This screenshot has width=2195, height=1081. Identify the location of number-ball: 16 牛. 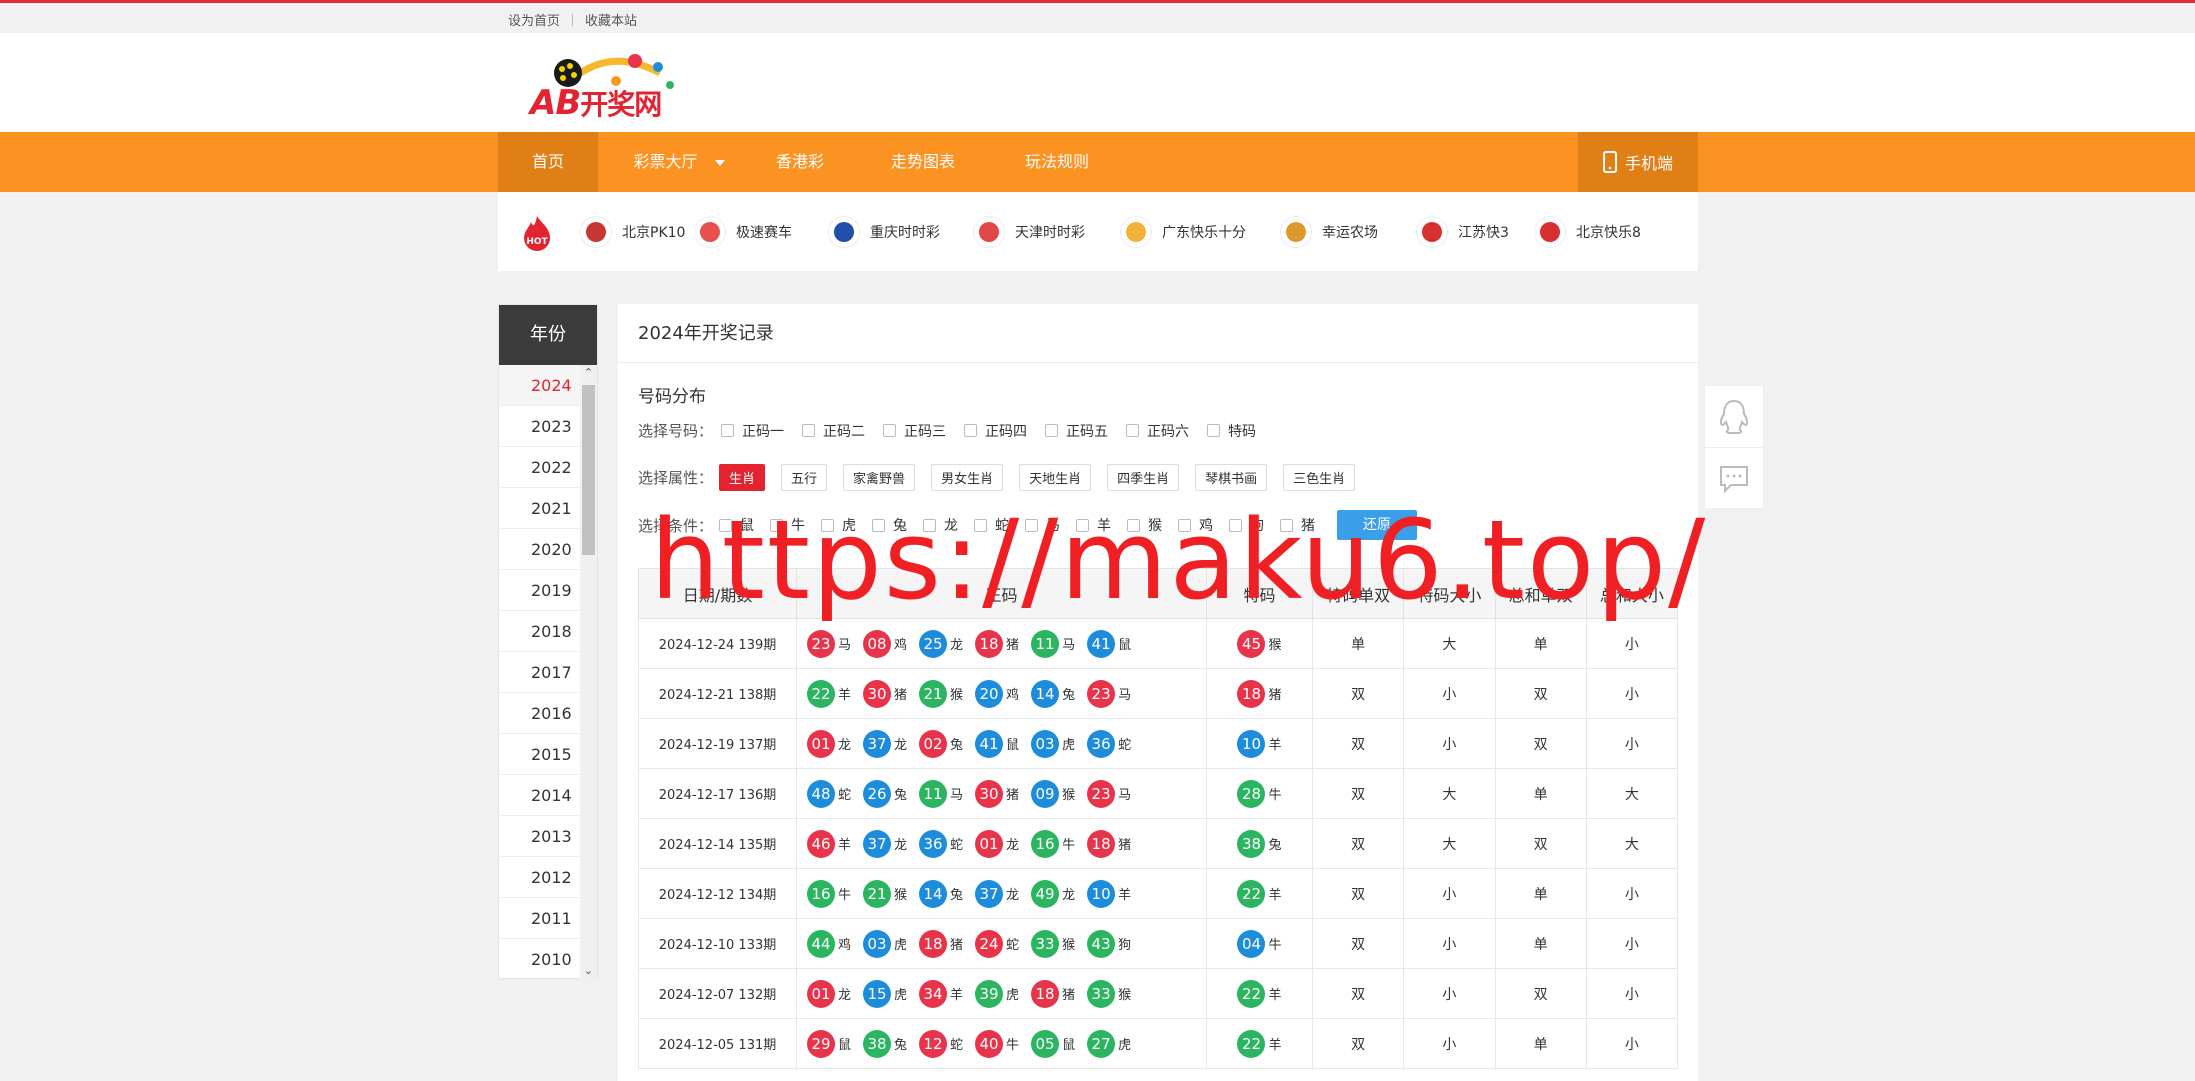
(829, 893).